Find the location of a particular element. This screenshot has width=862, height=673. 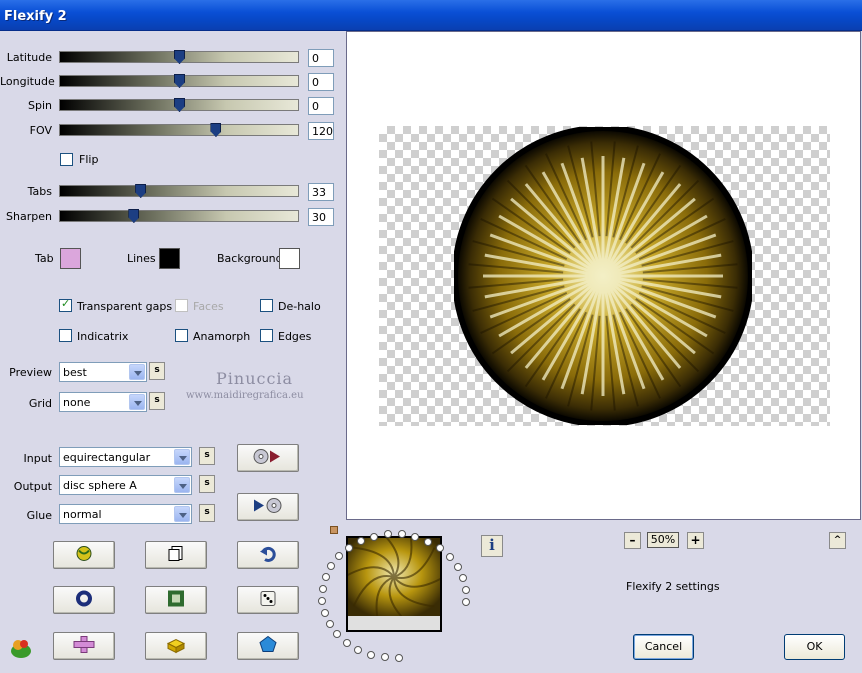

lines-color-swatch is located at coordinates (169, 258).